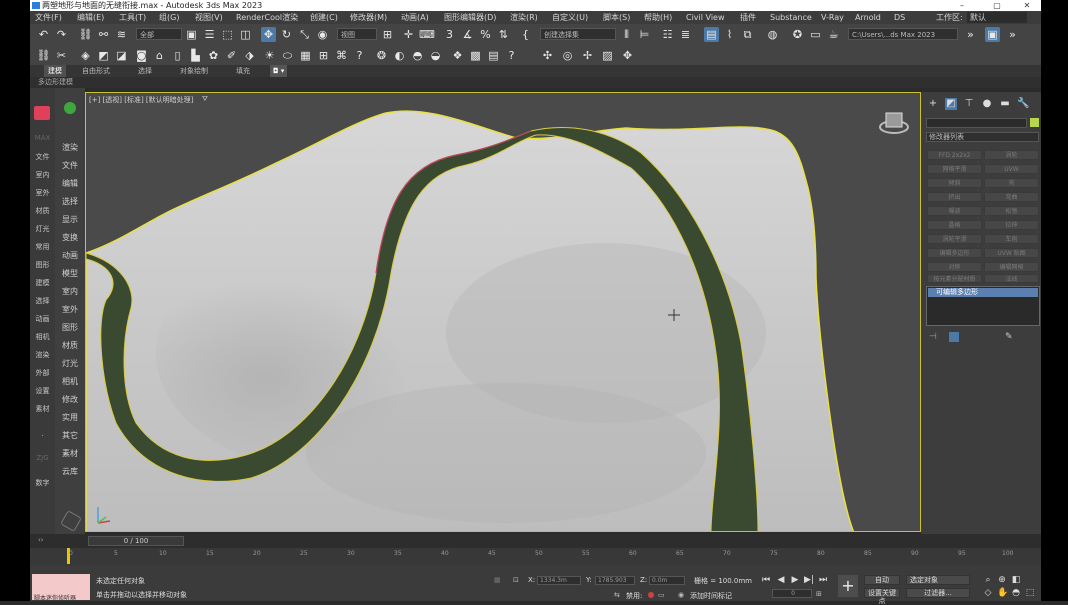  Describe the element at coordinates (42, 229) in the screenshot. I see `strip1-item-5: 灯光` at that location.